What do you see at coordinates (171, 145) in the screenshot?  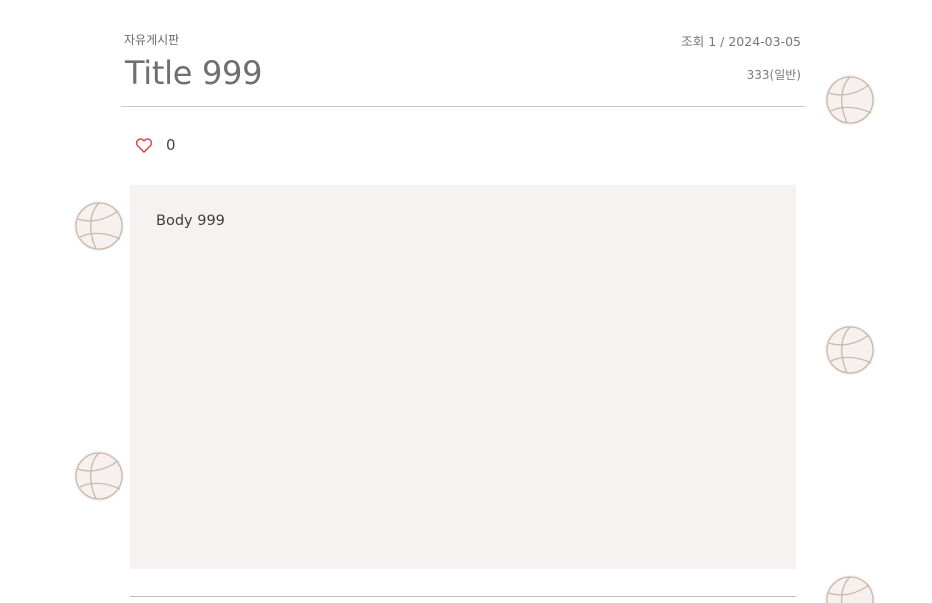 I see `like-count: 0` at bounding box center [171, 145].